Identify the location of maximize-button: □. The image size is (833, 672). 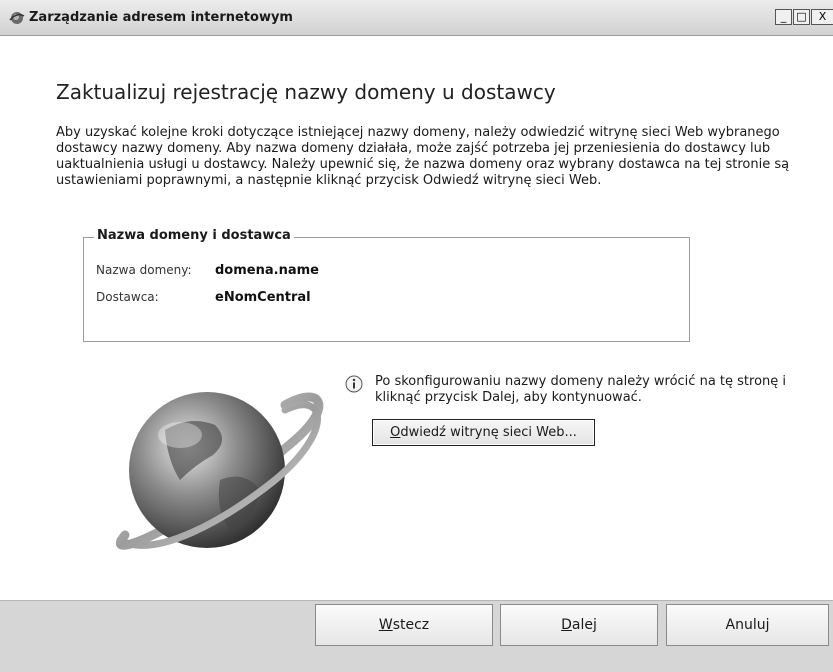
(801, 17).